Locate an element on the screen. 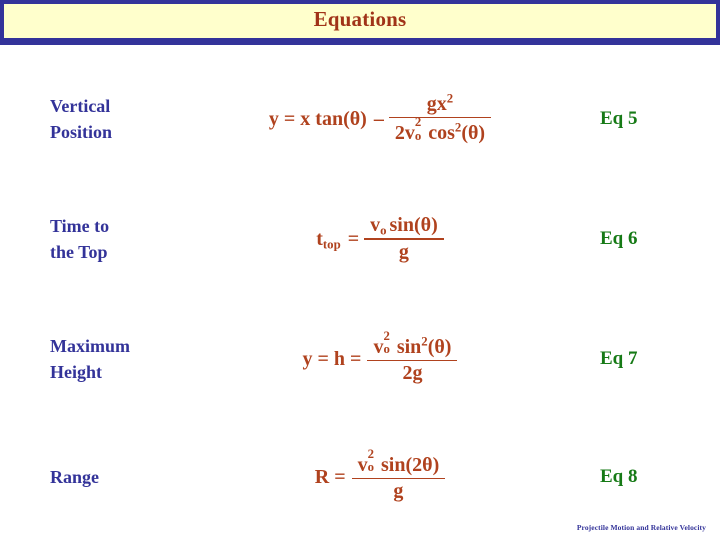 The height and width of the screenshot is (540, 720). math-equals: = is located at coordinates (353, 238).